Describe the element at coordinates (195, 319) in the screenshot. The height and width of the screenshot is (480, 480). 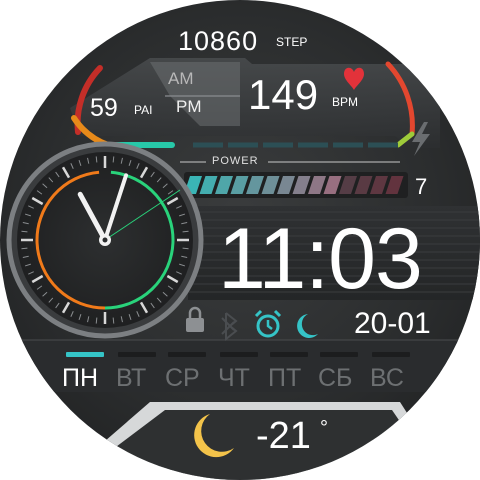
I see `lock-icon` at that location.